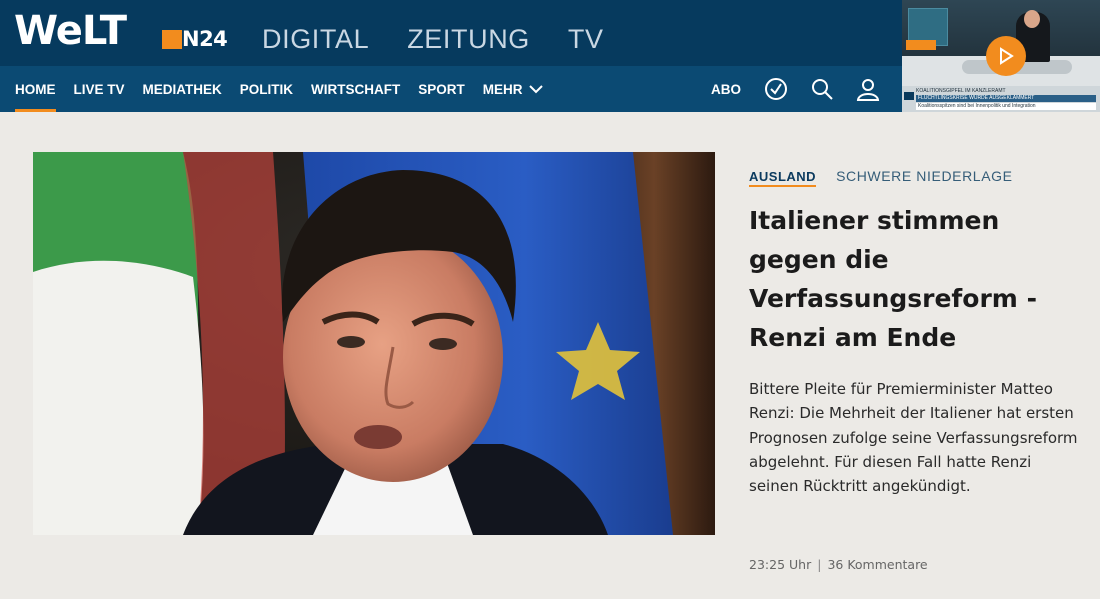  I want to click on chevron-down-icon, so click(535, 89).